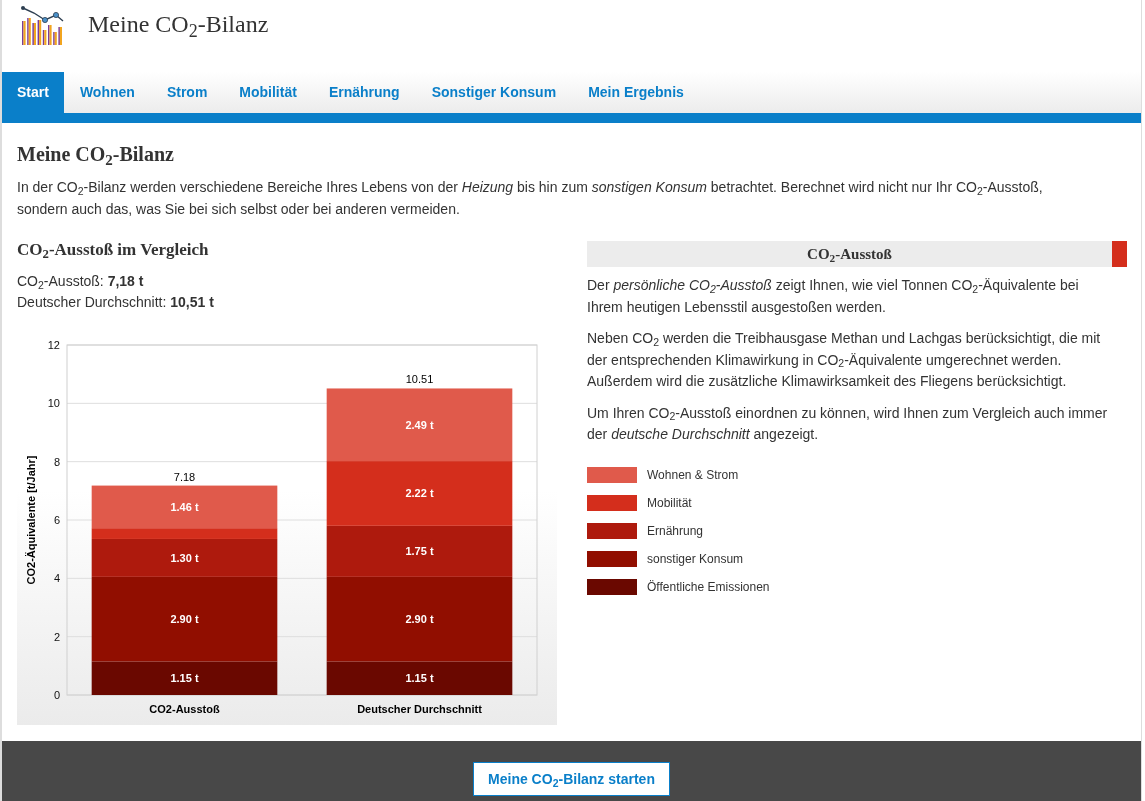 The width and height of the screenshot is (1145, 801). I want to click on value-label: 1.30 t, so click(184, 557).